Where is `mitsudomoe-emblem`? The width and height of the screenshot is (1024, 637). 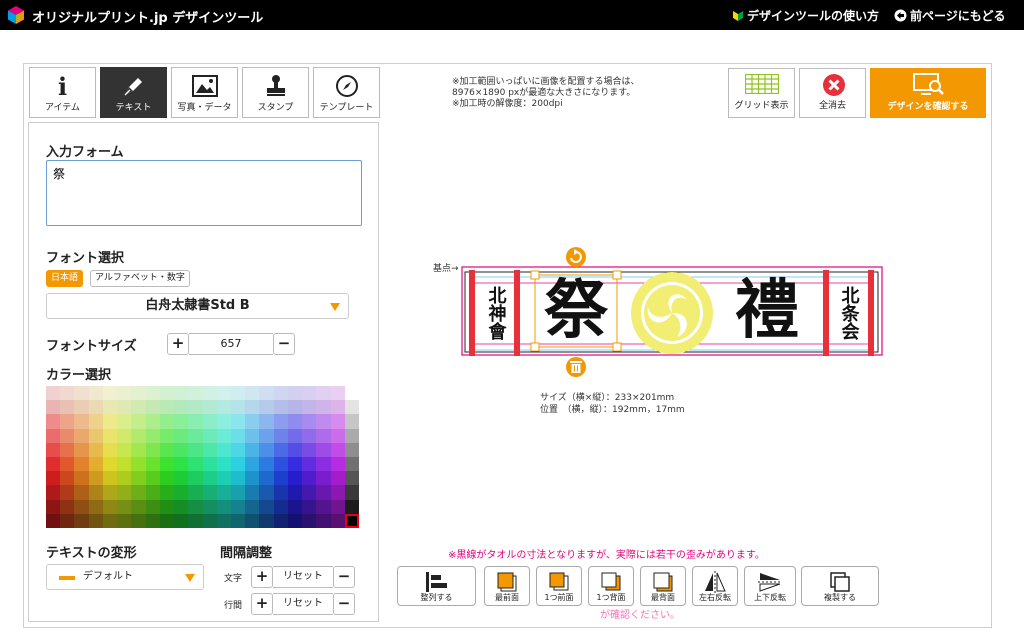 mitsudomoe-emblem is located at coordinates (672, 313).